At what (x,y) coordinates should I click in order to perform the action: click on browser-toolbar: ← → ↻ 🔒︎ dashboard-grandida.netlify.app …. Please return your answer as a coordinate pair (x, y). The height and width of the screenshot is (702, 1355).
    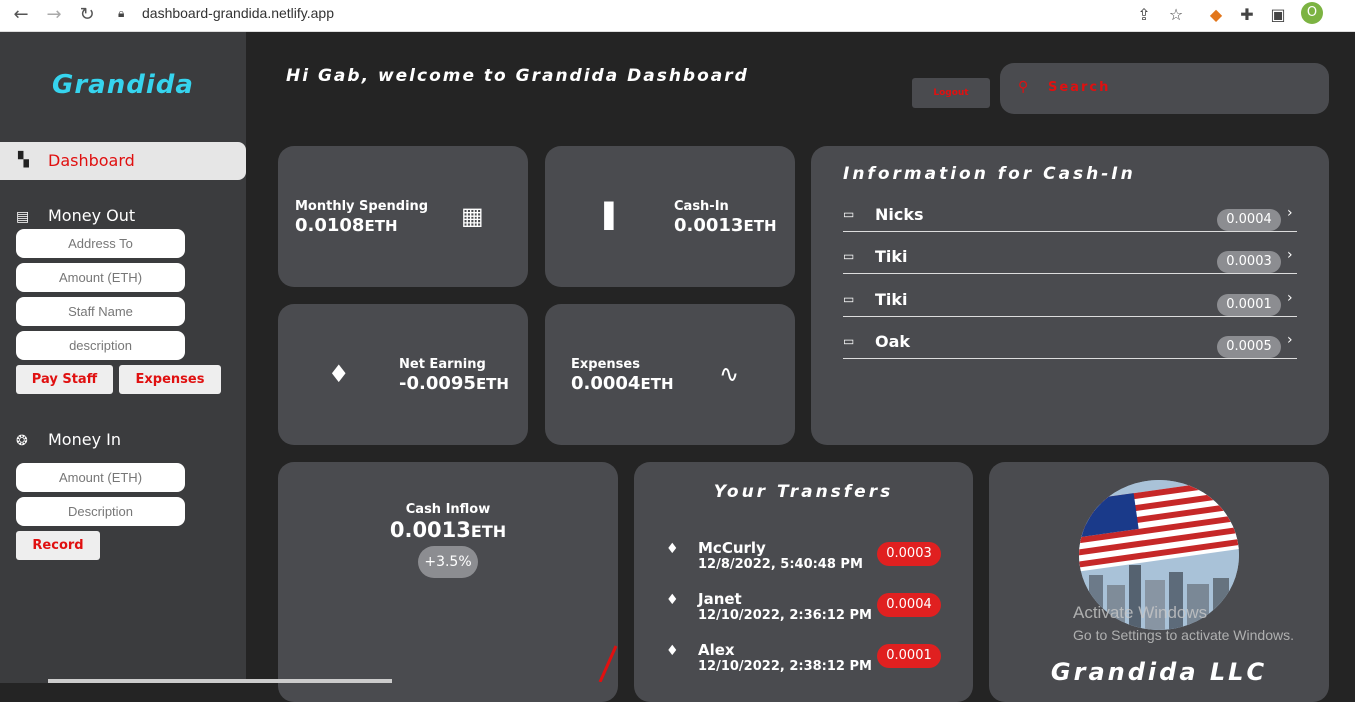
    Looking at the image, I should click on (677, 16).